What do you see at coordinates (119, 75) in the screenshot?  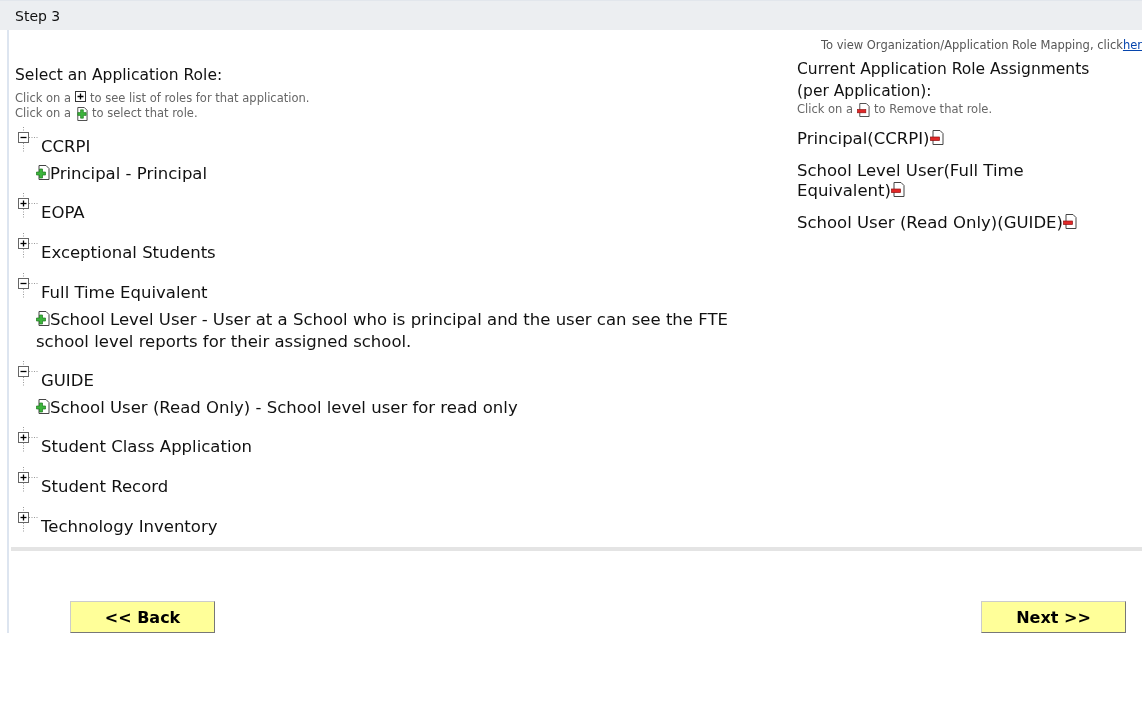 I see `select-role-title: Select an Application Role:` at bounding box center [119, 75].